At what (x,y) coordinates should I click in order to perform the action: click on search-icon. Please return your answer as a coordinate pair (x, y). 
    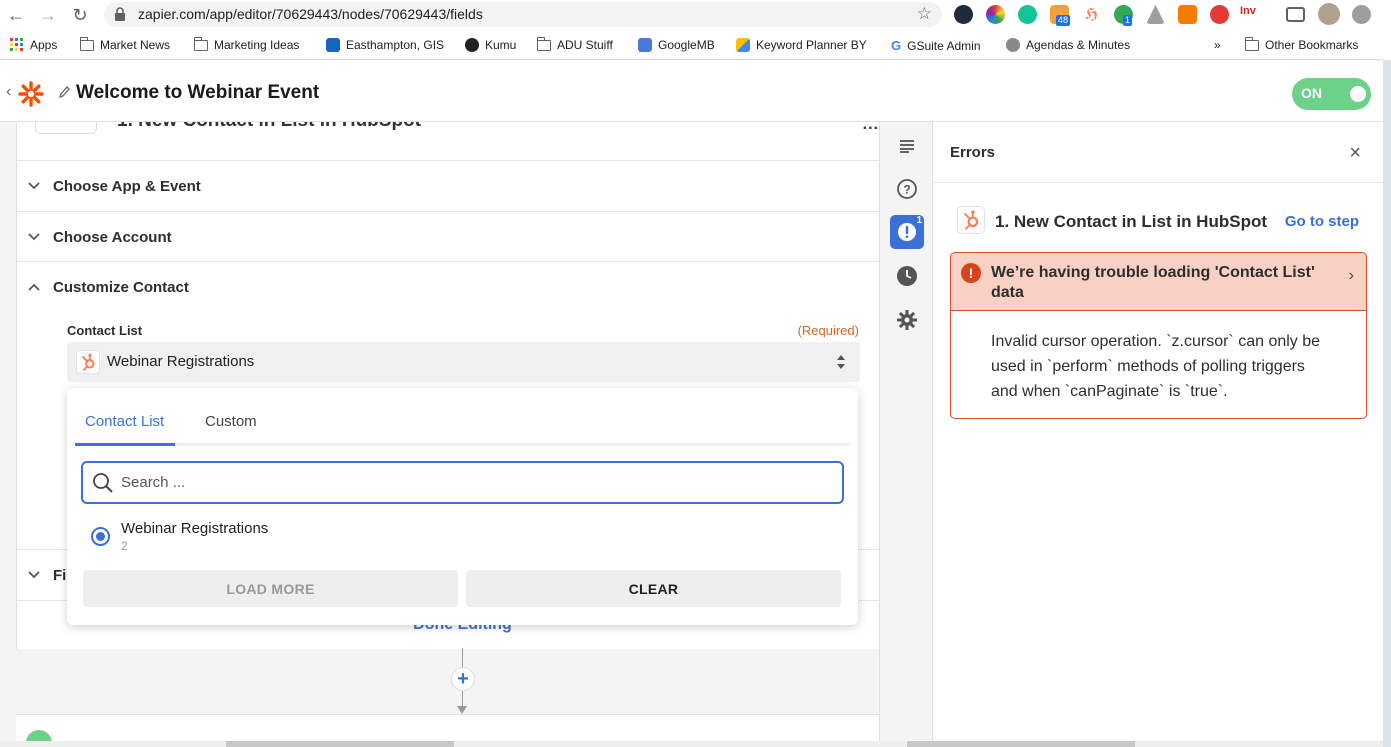
    Looking at the image, I should click on (103, 483).